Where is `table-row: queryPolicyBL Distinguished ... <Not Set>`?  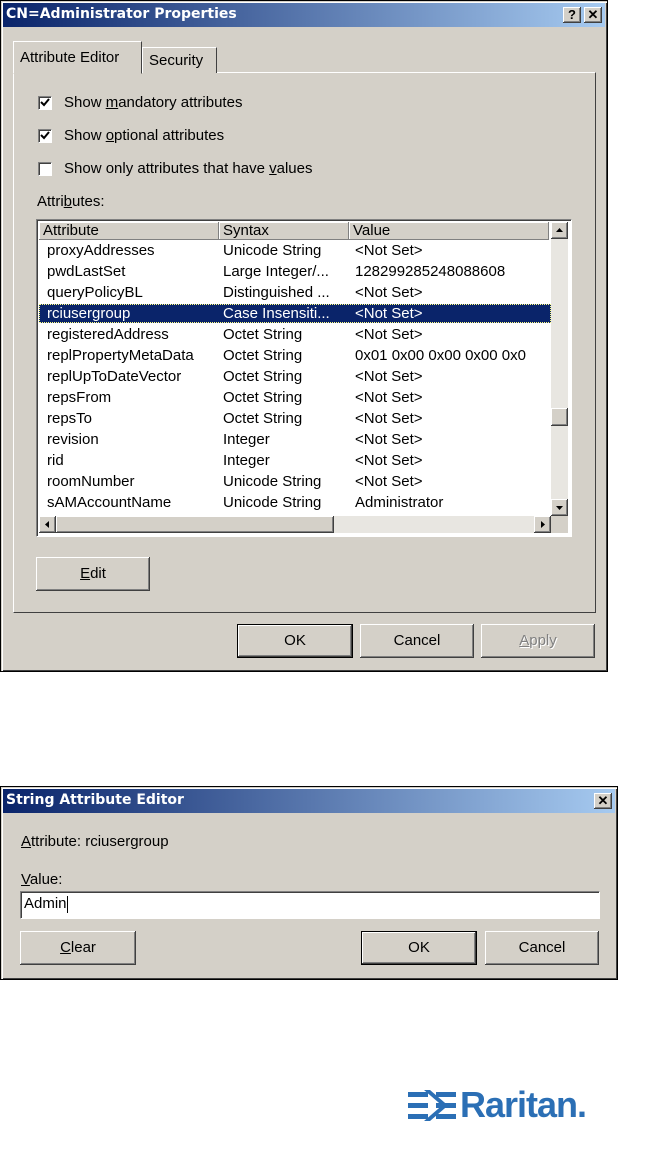 table-row: queryPolicyBL Distinguished ... <Not Set> is located at coordinates (295, 292).